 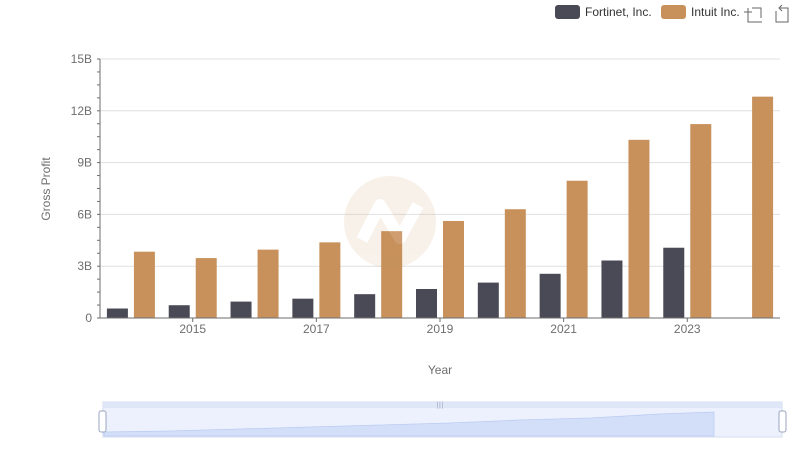 I want to click on y-tick-label: 0, so click(x=88, y=318).